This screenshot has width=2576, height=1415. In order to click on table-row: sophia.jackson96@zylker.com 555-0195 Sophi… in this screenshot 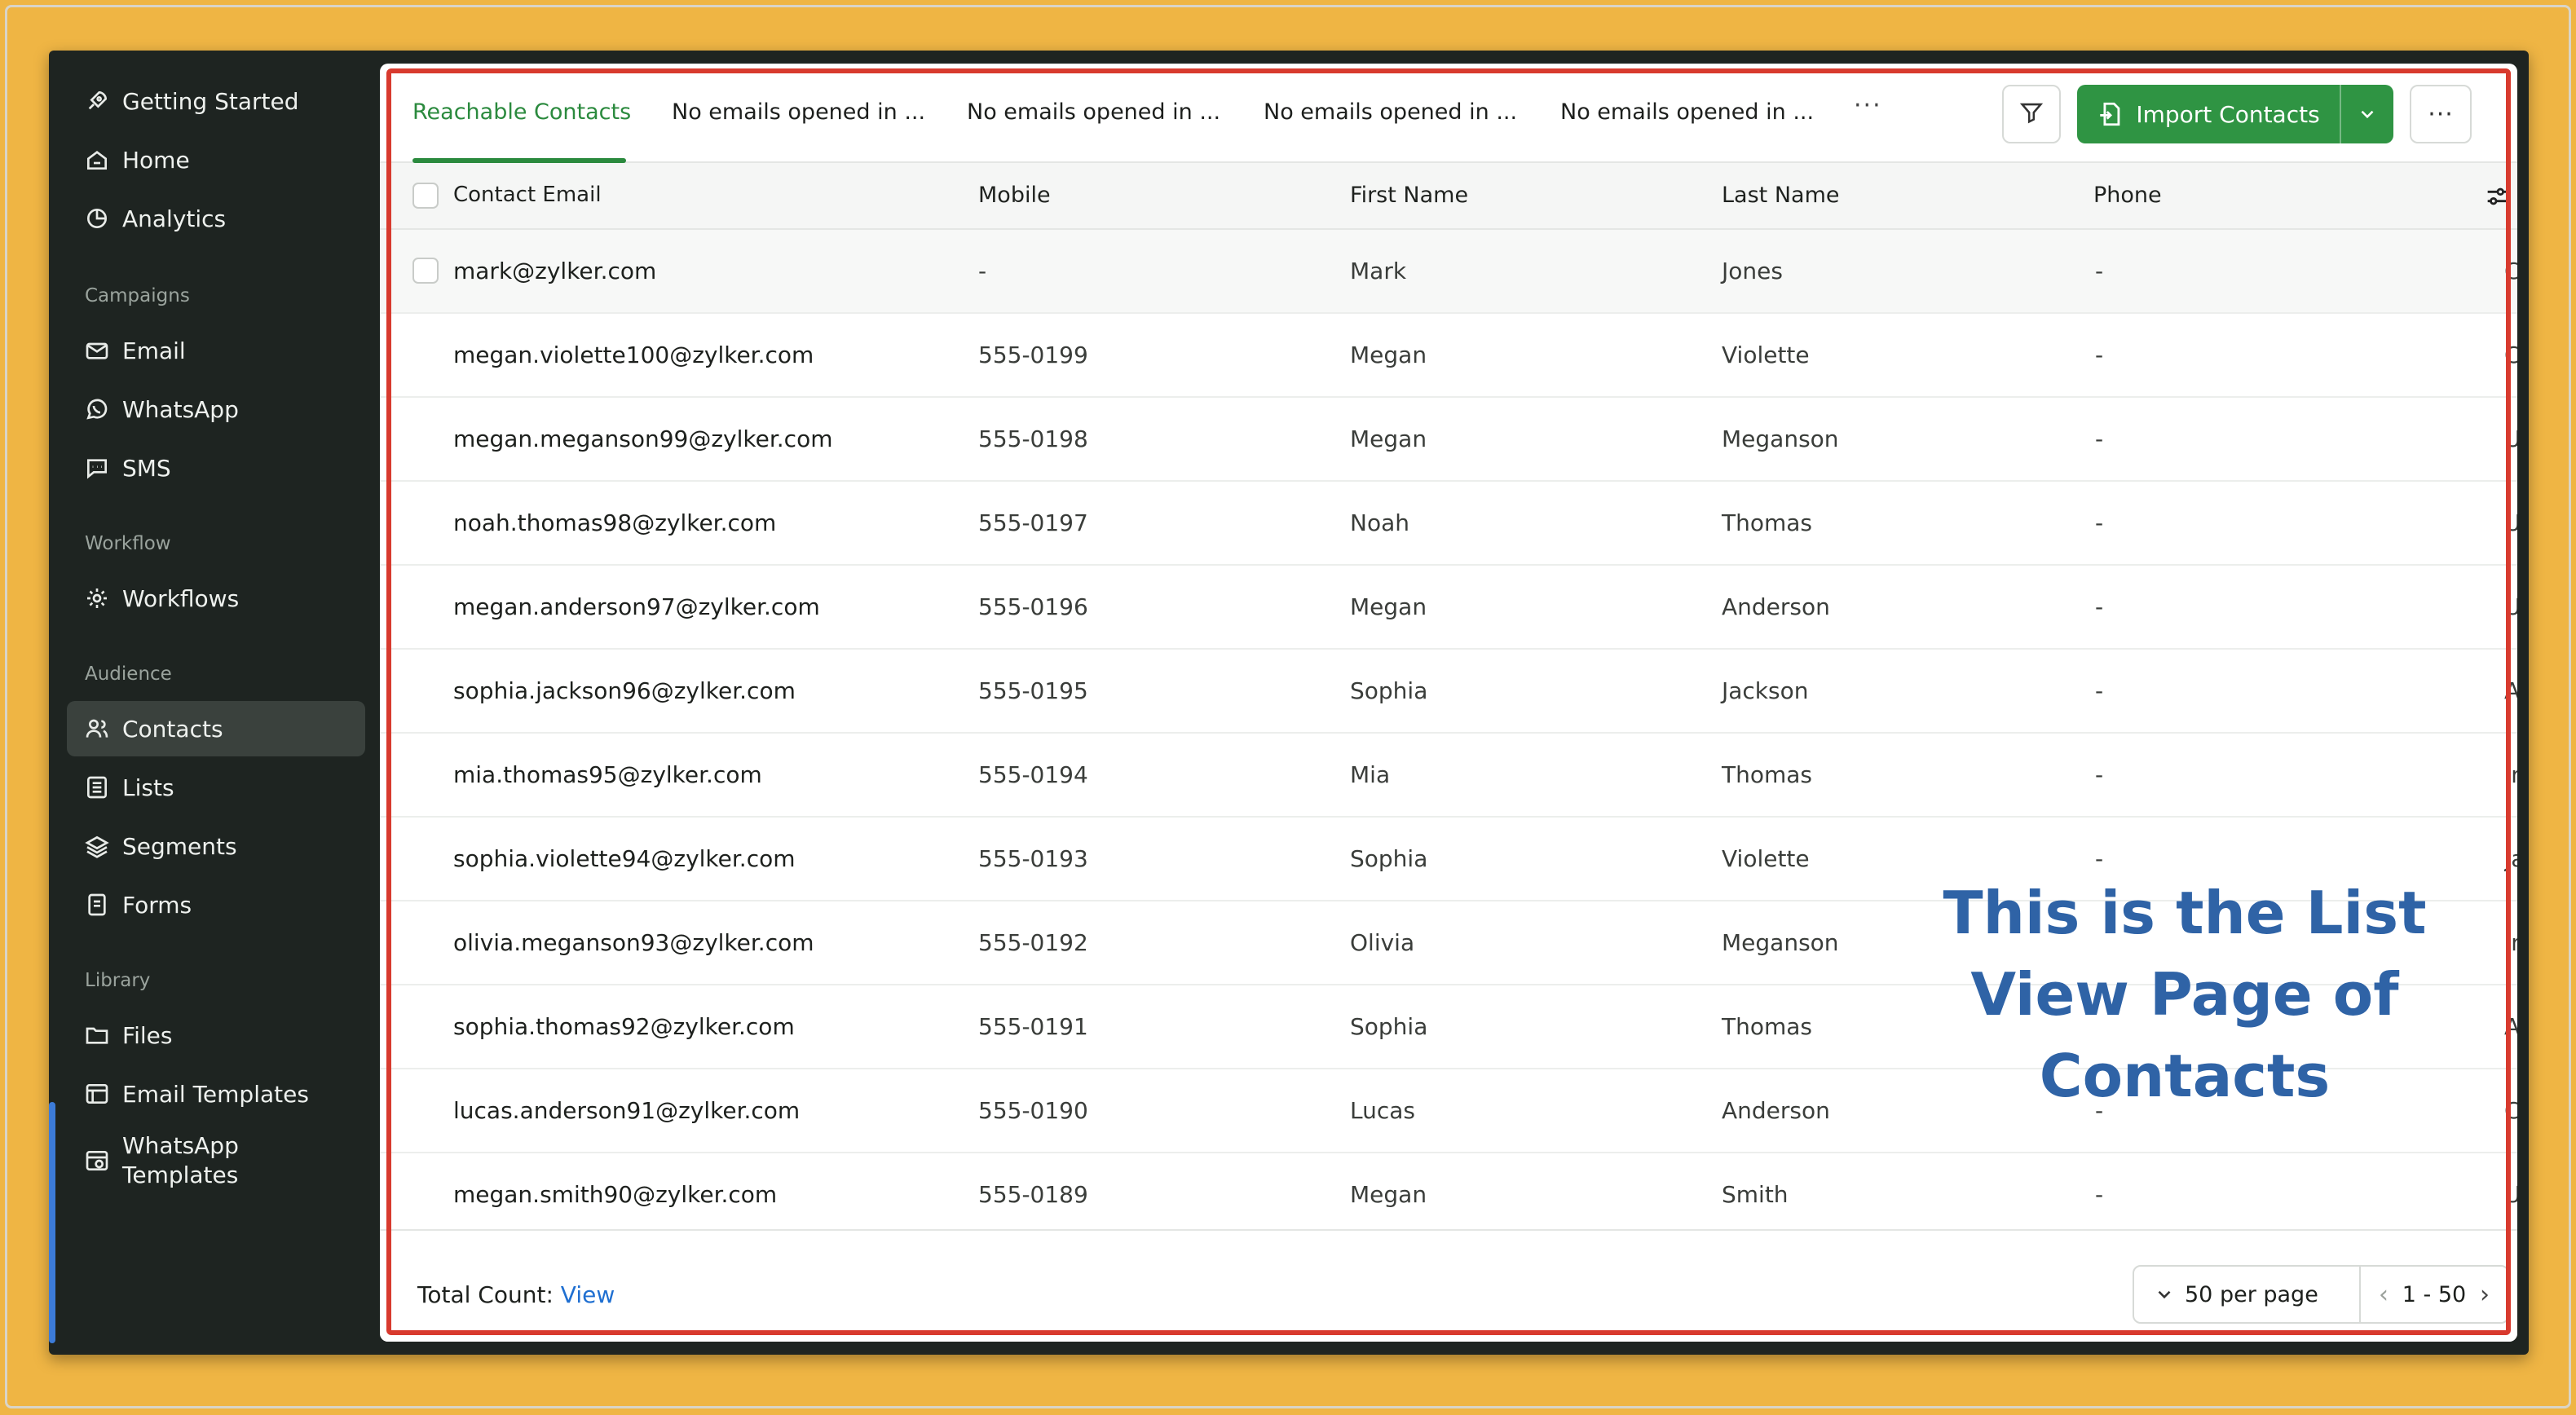, I will do `click(1448, 692)`.